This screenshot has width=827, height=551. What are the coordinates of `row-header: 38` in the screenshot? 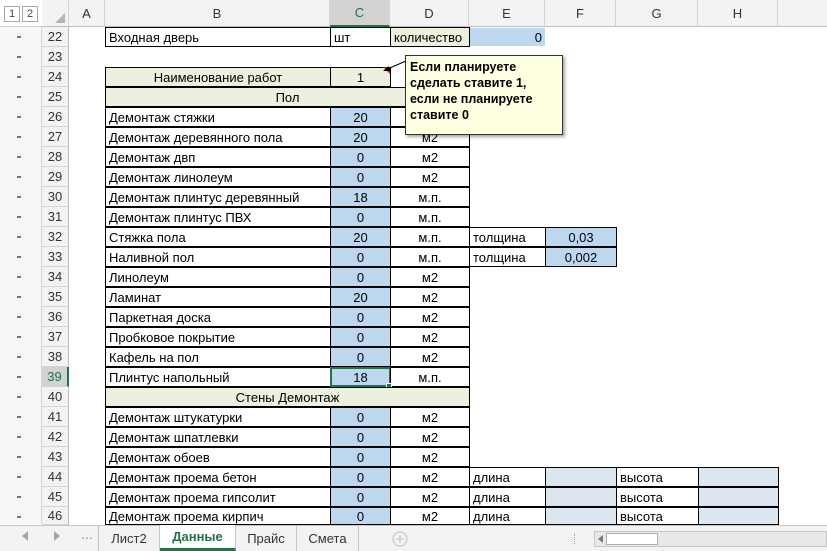 It's located at (55, 357).